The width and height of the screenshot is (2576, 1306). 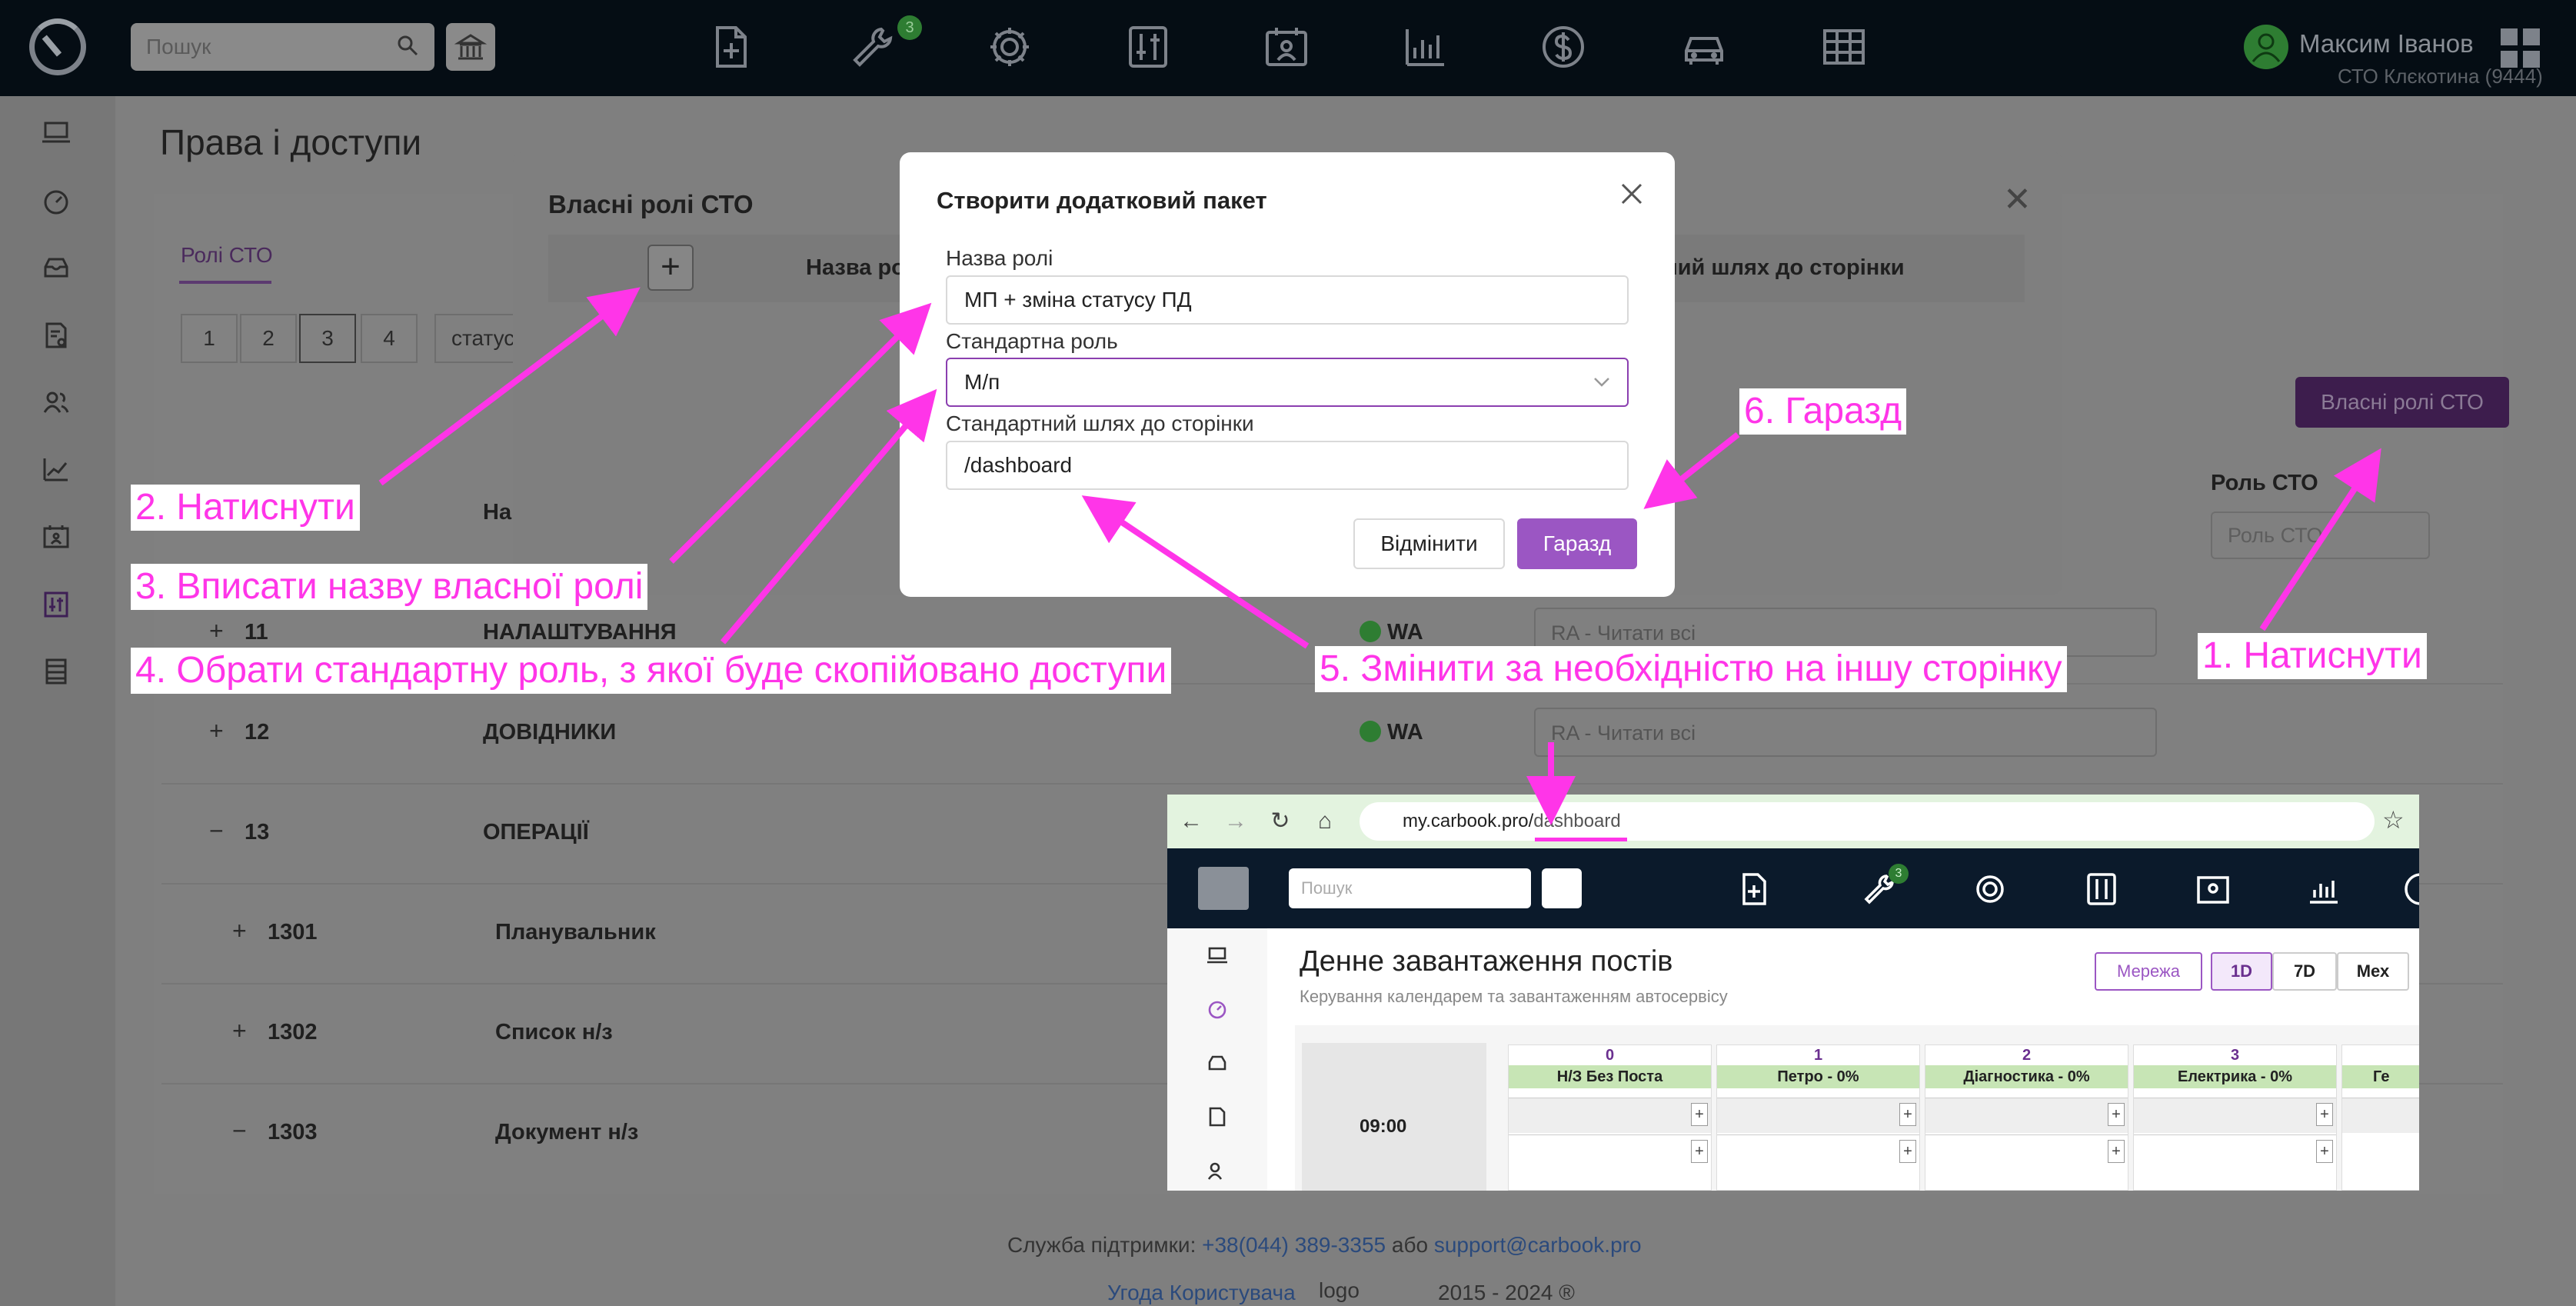 What do you see at coordinates (1325, 821) in the screenshot?
I see `home-icon: ⌂` at bounding box center [1325, 821].